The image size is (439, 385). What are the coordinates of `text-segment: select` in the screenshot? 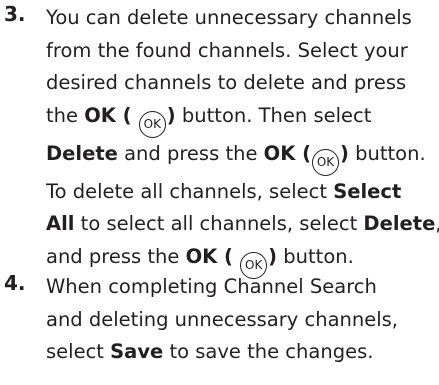 It's located at (78, 351).